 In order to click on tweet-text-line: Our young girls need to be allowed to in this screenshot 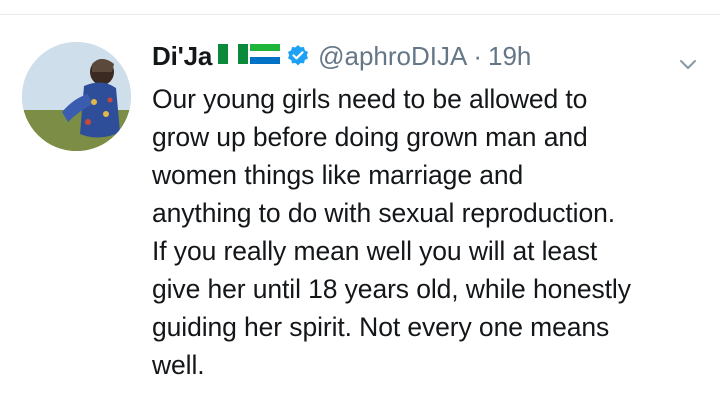, I will do `click(370, 99)`.